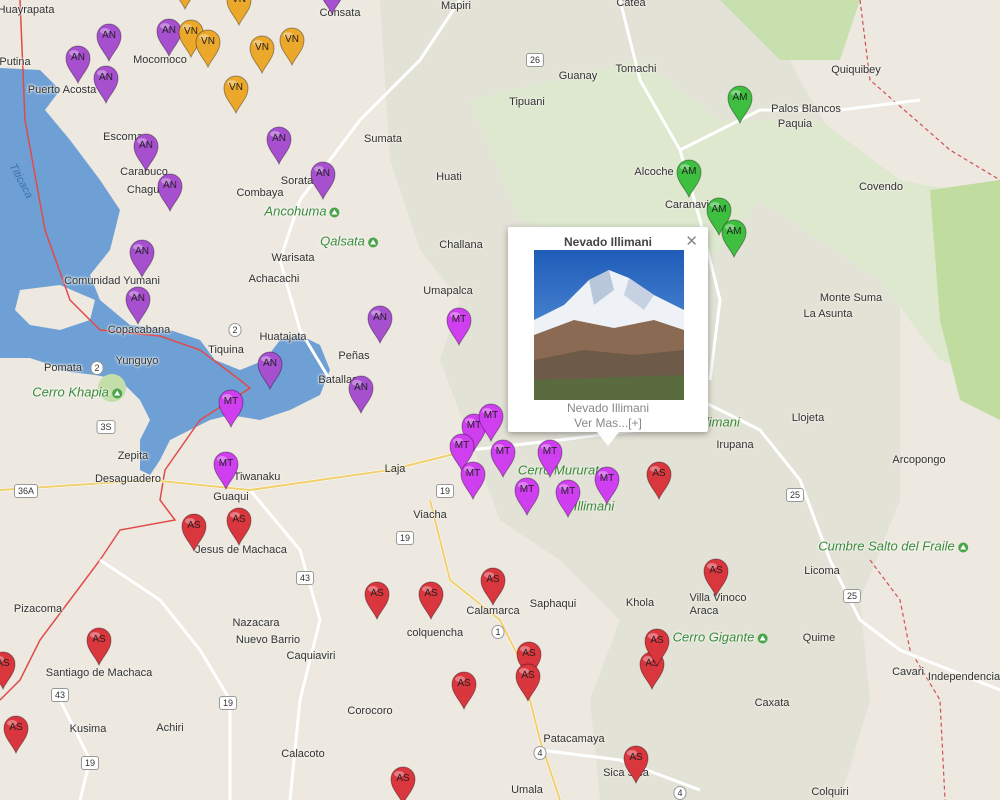 Image resolution: width=1000 pixels, height=800 pixels. Describe the element at coordinates (608, 423) in the screenshot. I see `more-link: Ver Mas...[+]` at that location.